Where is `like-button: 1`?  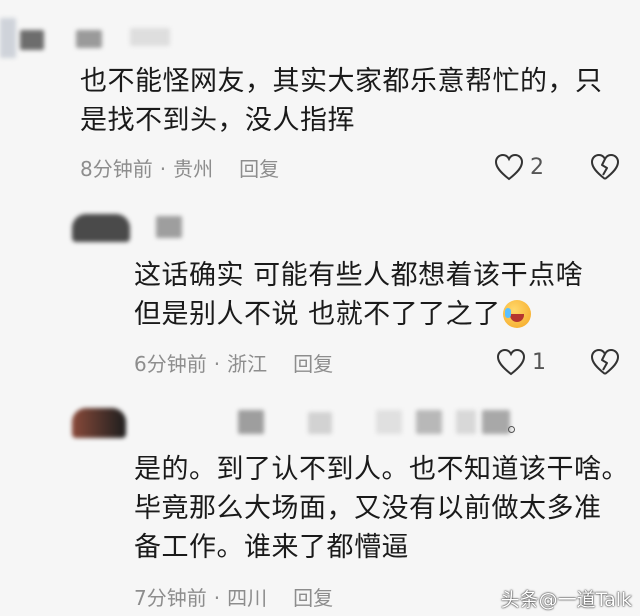 like-button: 1 is located at coordinates (521, 362).